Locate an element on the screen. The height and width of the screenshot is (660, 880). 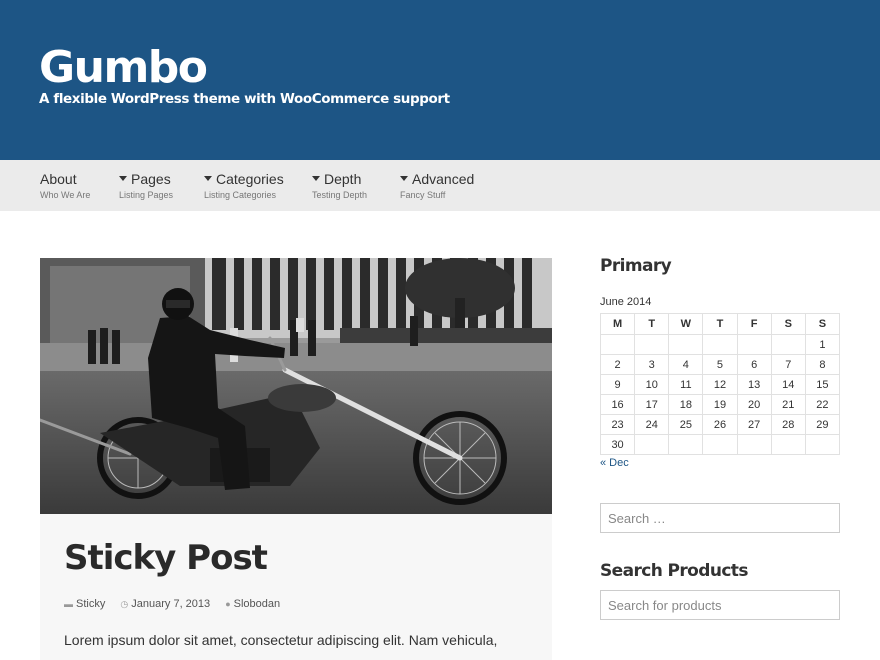
calendar-day: 4 is located at coordinates (686, 364).